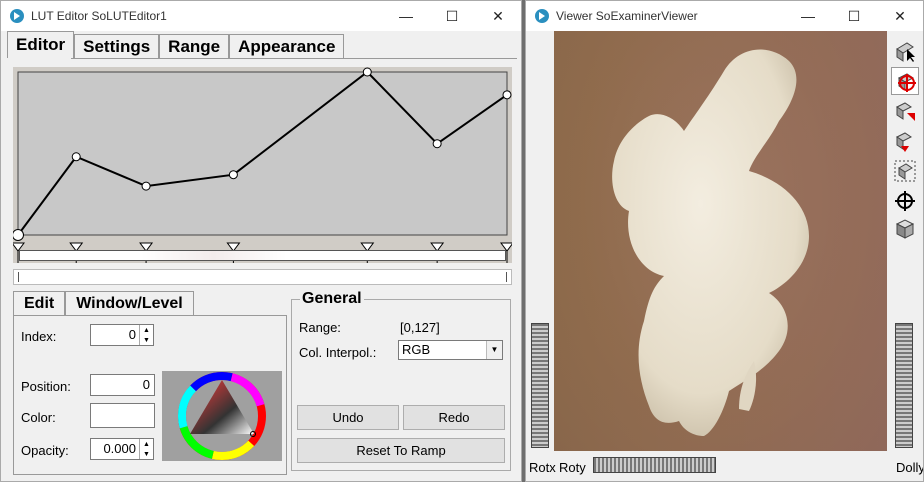 This screenshot has height=482, width=924. I want to click on tab-editor: Editor, so click(41, 44).